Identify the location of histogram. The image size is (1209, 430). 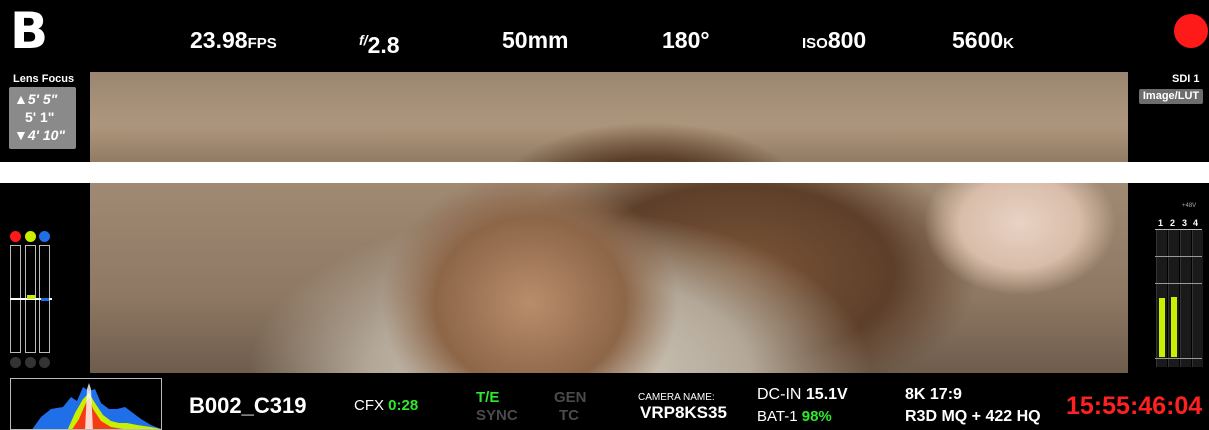
(86, 404).